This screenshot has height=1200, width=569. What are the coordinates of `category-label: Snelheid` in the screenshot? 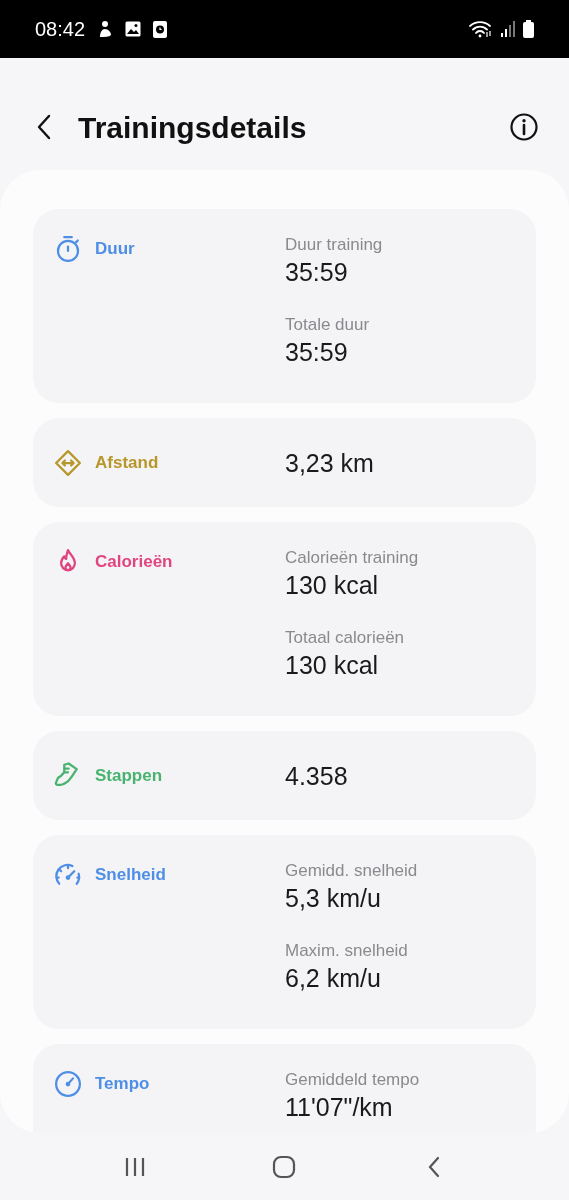 It's located at (130, 875).